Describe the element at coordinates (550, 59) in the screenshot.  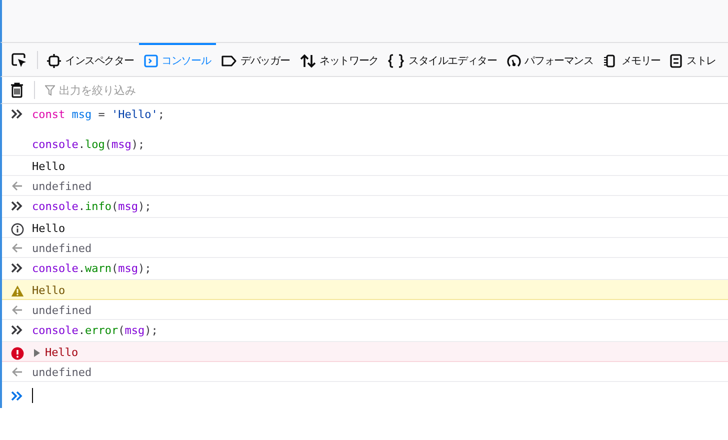
I see `devtools-tab: パフォーマンス` at that location.